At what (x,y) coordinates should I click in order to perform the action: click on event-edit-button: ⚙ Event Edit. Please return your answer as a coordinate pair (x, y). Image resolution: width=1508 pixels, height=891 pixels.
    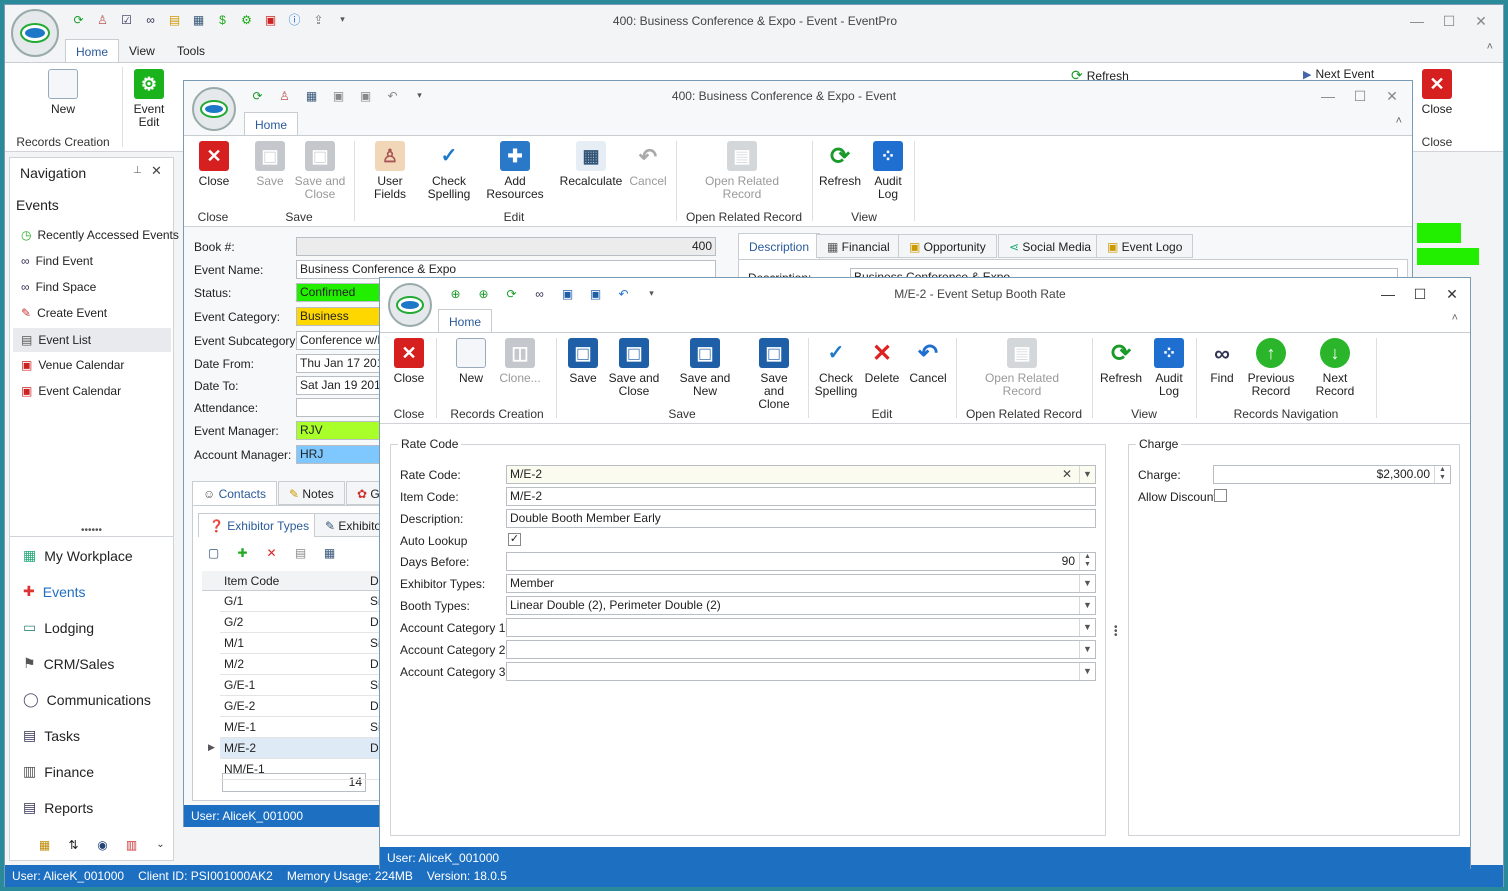
    Looking at the image, I should click on (149, 99).